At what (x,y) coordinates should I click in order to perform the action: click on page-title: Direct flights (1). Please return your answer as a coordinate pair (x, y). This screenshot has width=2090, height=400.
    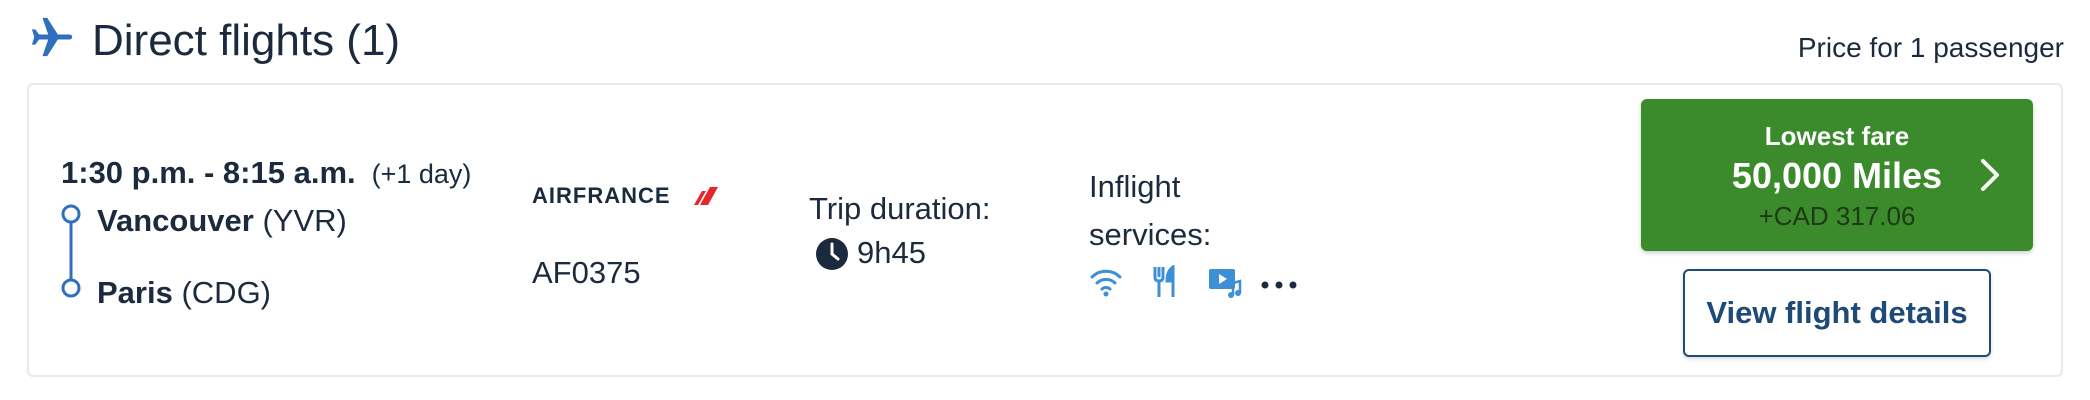
    Looking at the image, I should click on (246, 40).